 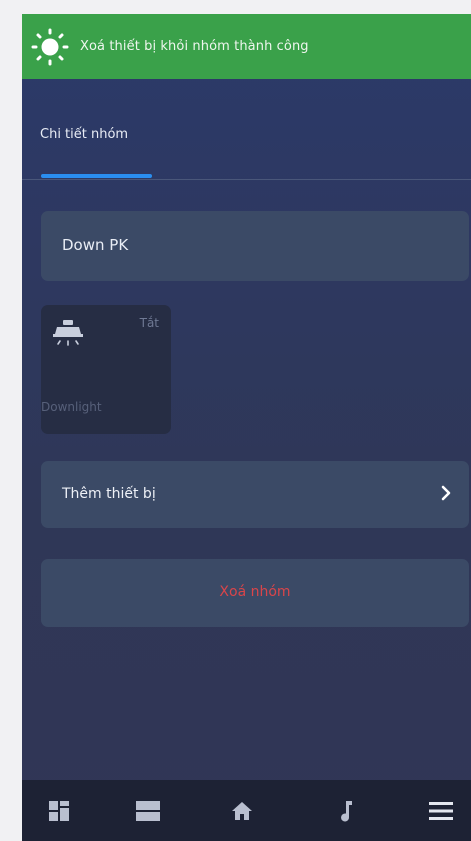 I want to click on downlight-icon, so click(x=68, y=336).